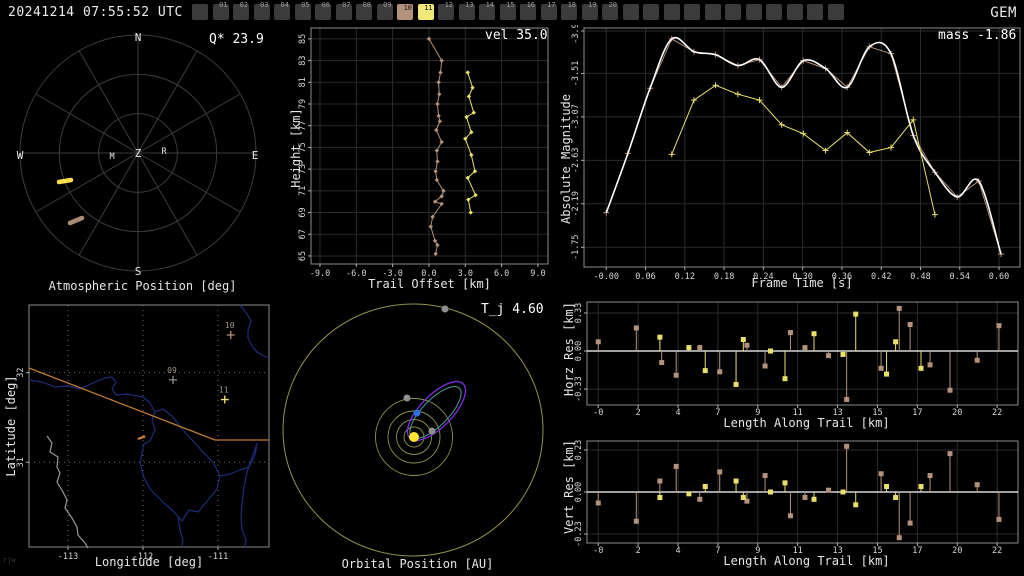 Image resolution: width=1024 pixels, height=576 pixels. Describe the element at coordinates (220, 10) in the screenshot. I see `frame-box-01: 01` at that location.